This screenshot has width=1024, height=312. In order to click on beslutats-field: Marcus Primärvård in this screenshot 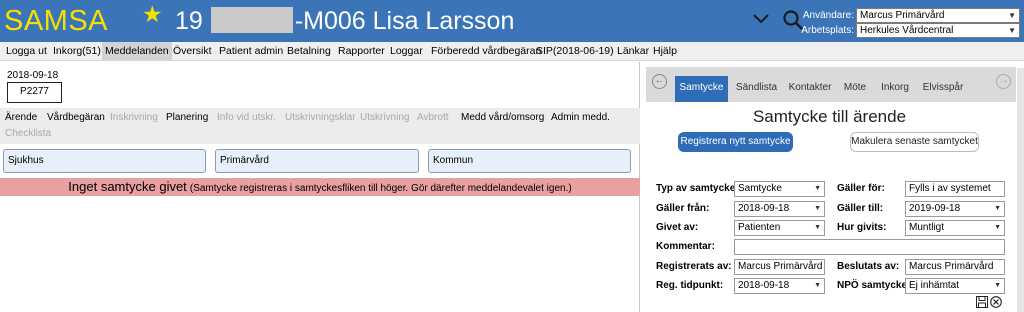, I will do `click(955, 267)`.